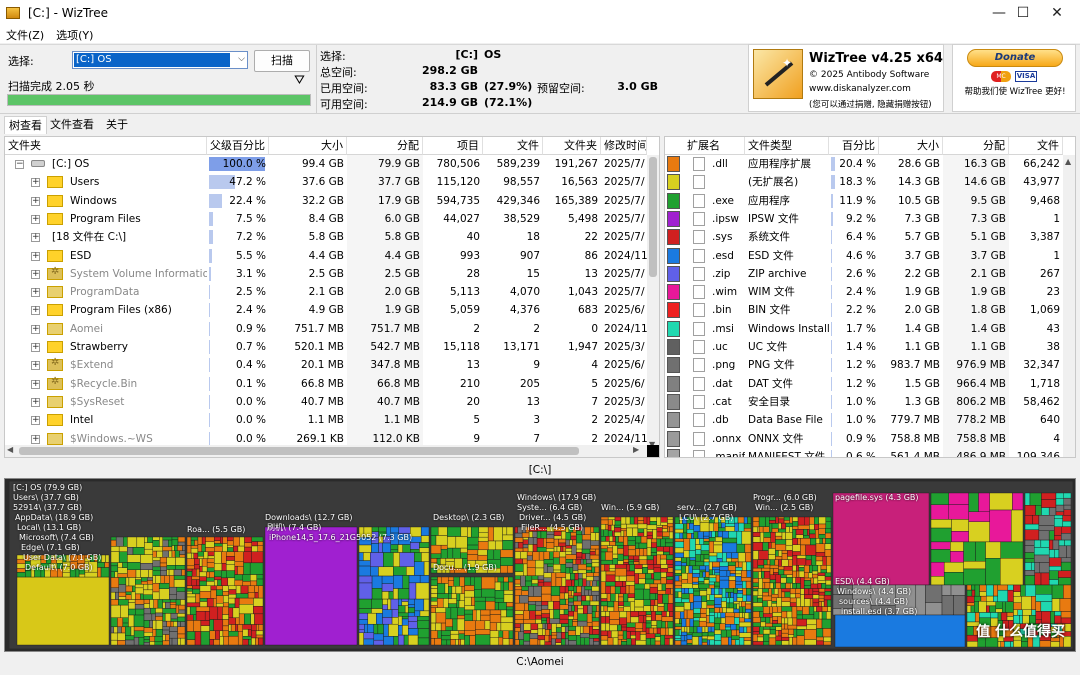  Describe the element at coordinates (332, 329) in the screenshot. I see `tree-row: + Aomei 0.9 % 751.7 MB 751.7 MB 2 2 0 2024/11` at that location.